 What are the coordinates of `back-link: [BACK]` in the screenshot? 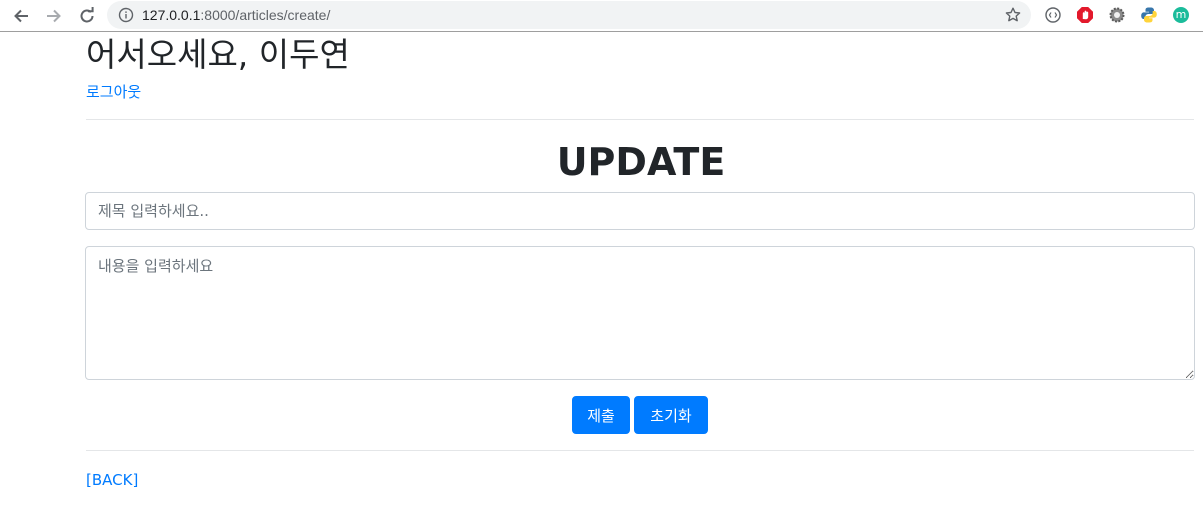 It's located at (112, 480).